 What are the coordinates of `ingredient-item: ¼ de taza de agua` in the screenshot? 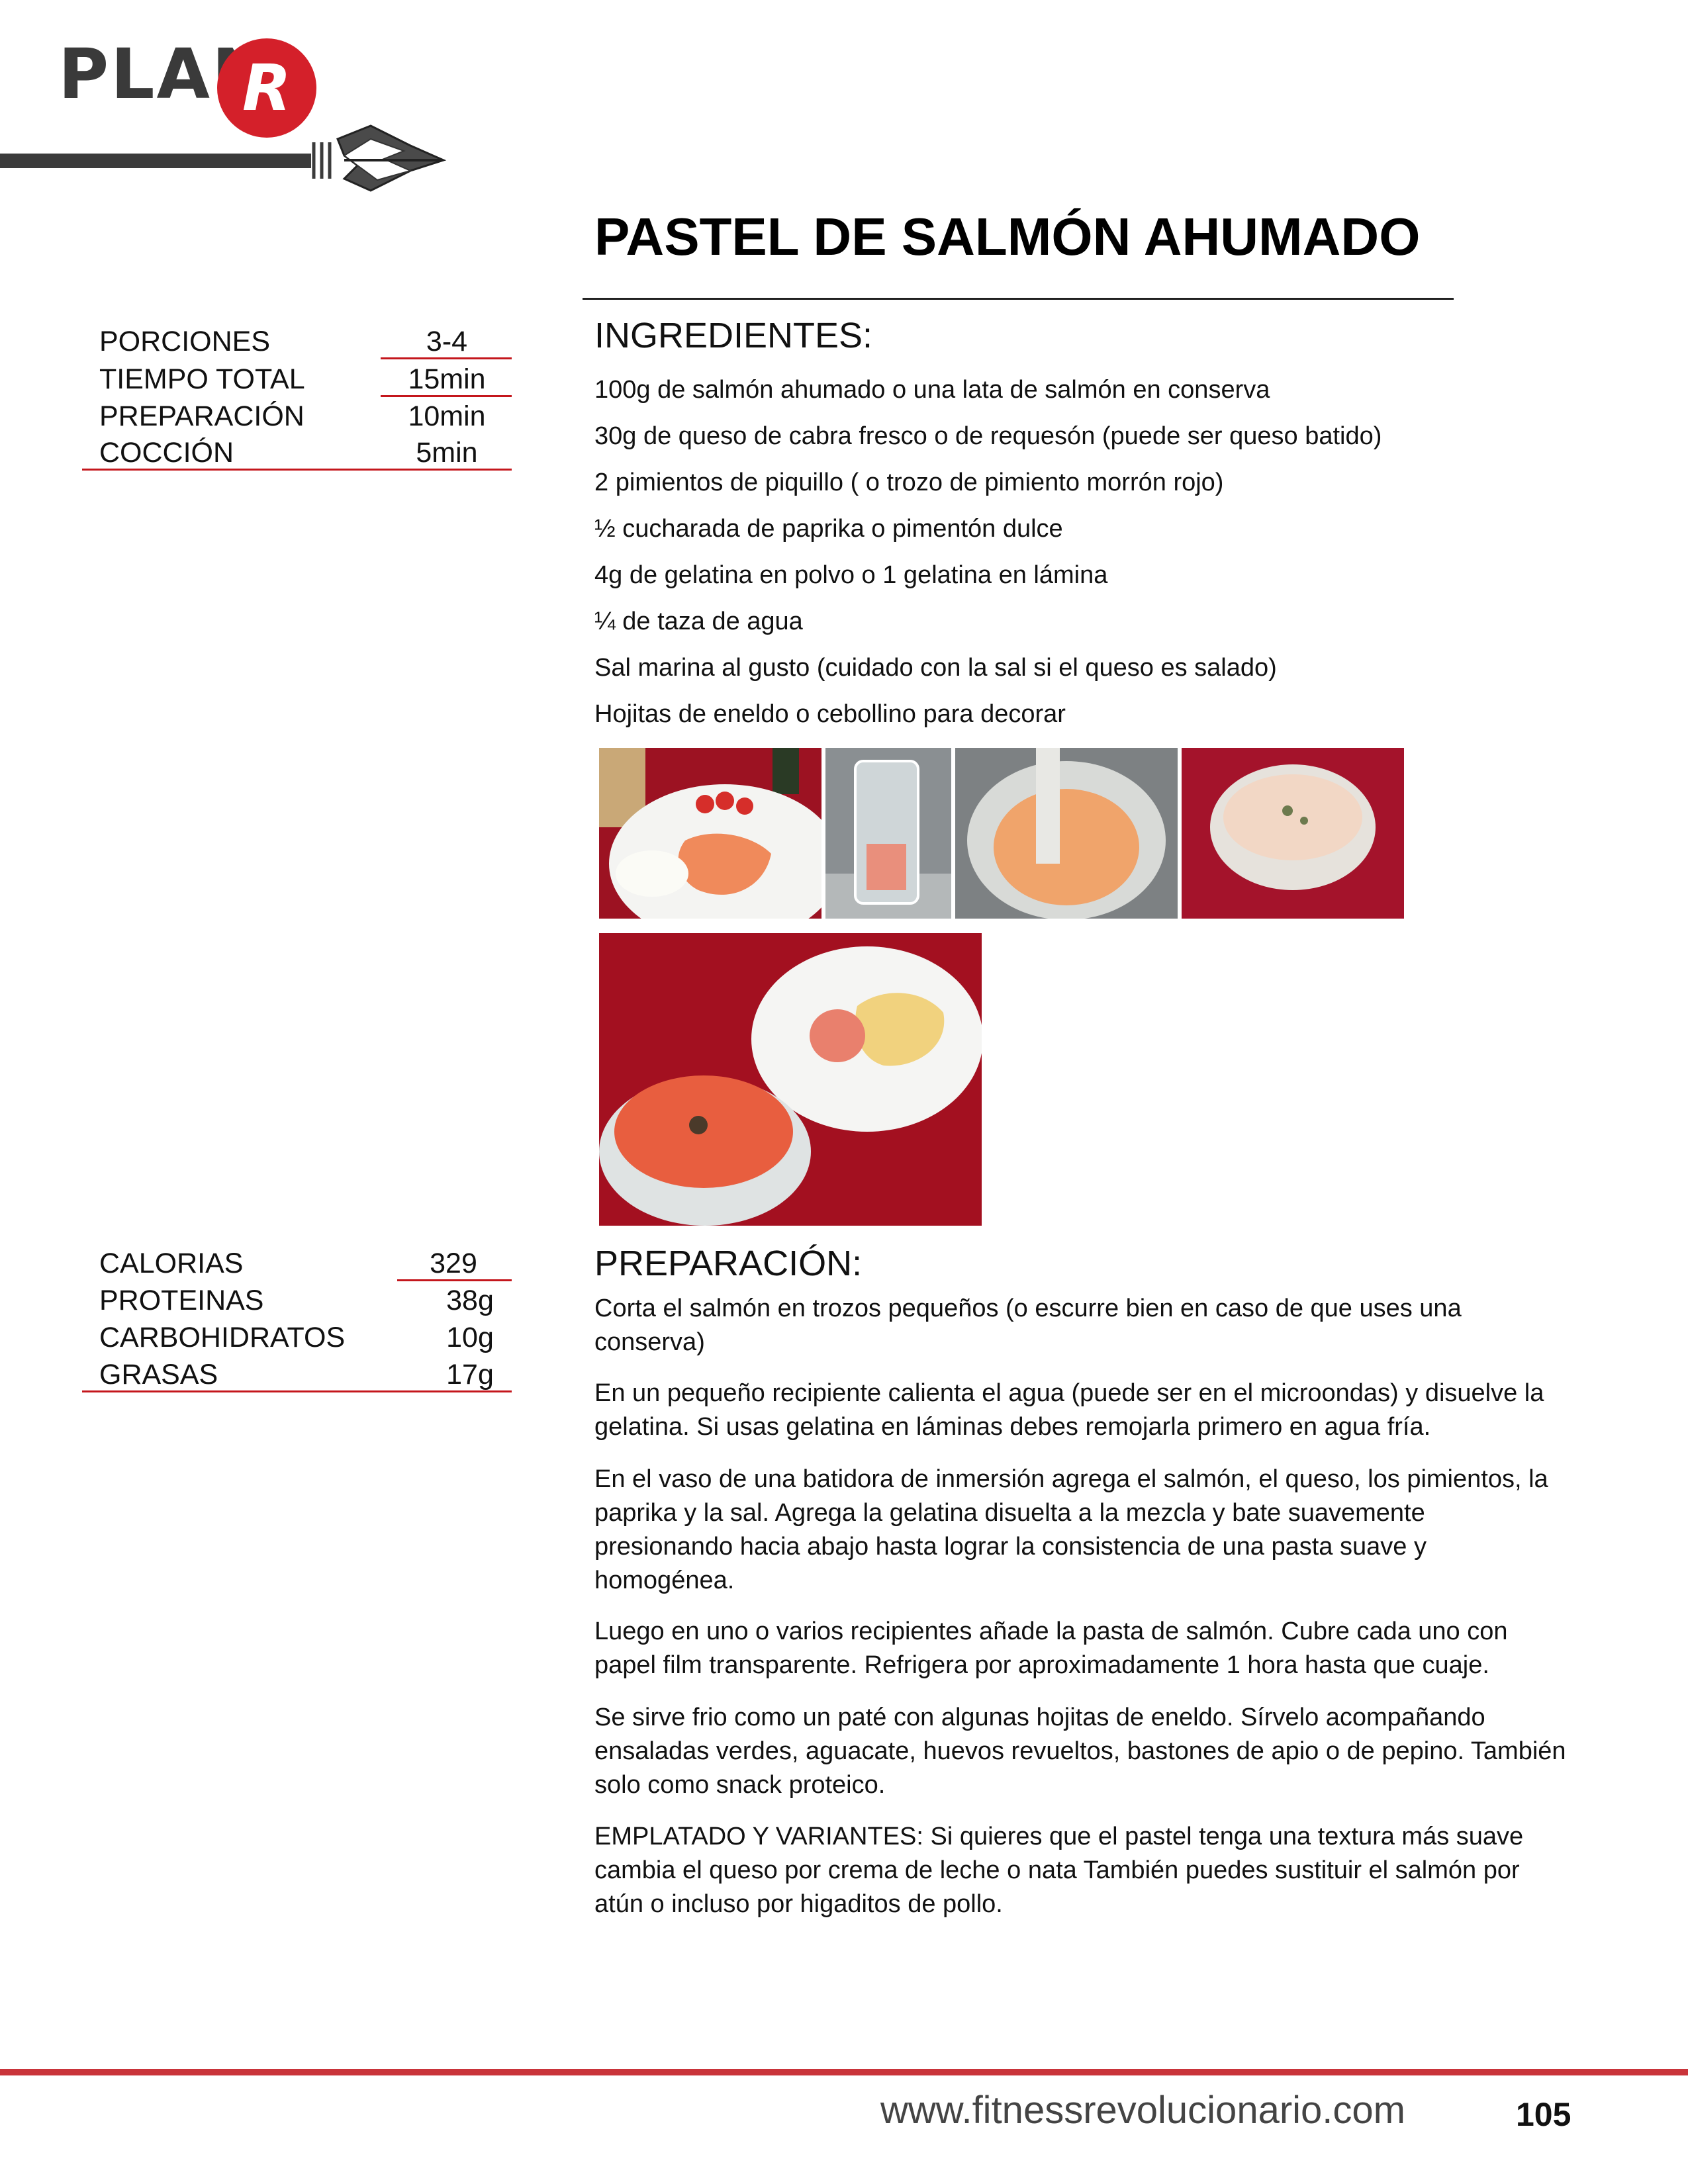 It's located at (698, 621).